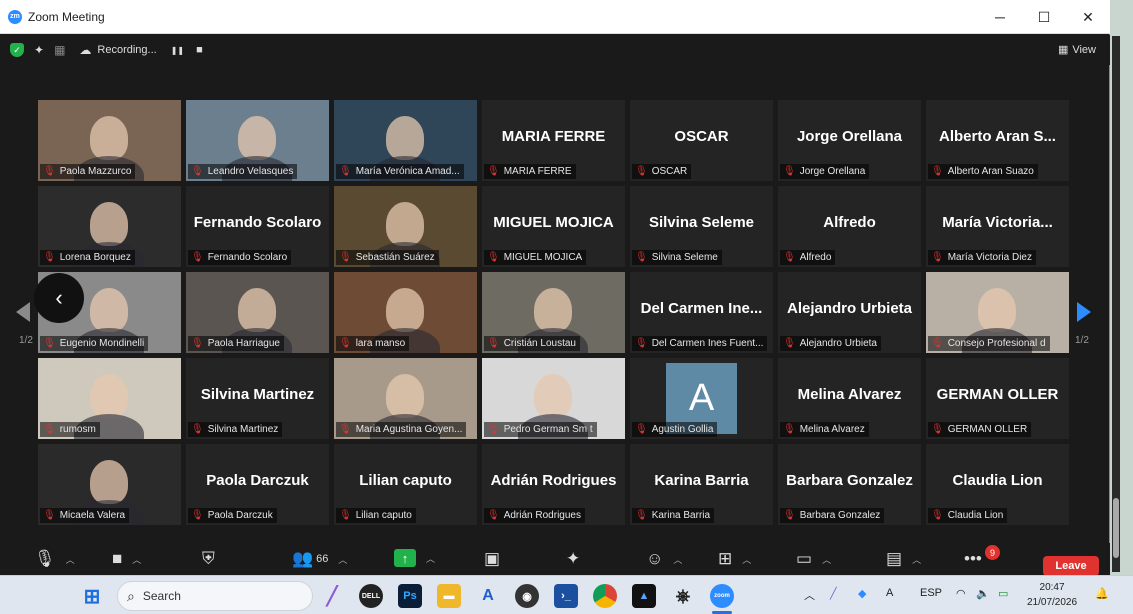 The image size is (1133, 614). Describe the element at coordinates (126, 559) in the screenshot. I see `video-control: ■ ︿` at that location.